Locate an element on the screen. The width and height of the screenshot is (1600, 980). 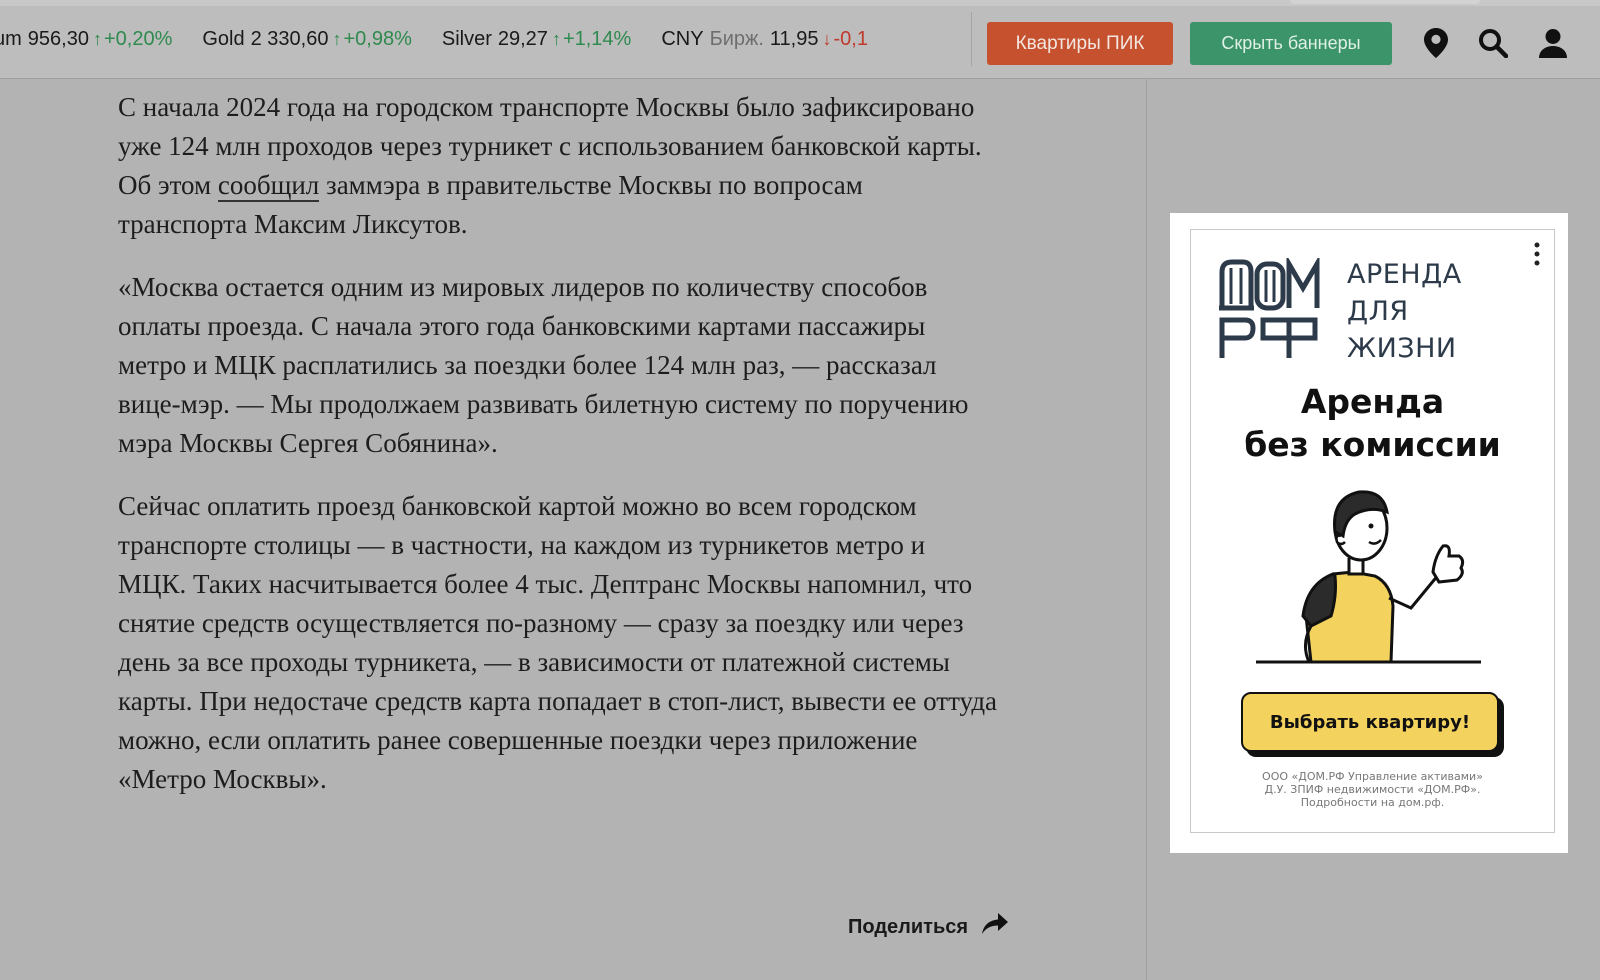
ticker-change: +0,20% is located at coordinates (138, 38).